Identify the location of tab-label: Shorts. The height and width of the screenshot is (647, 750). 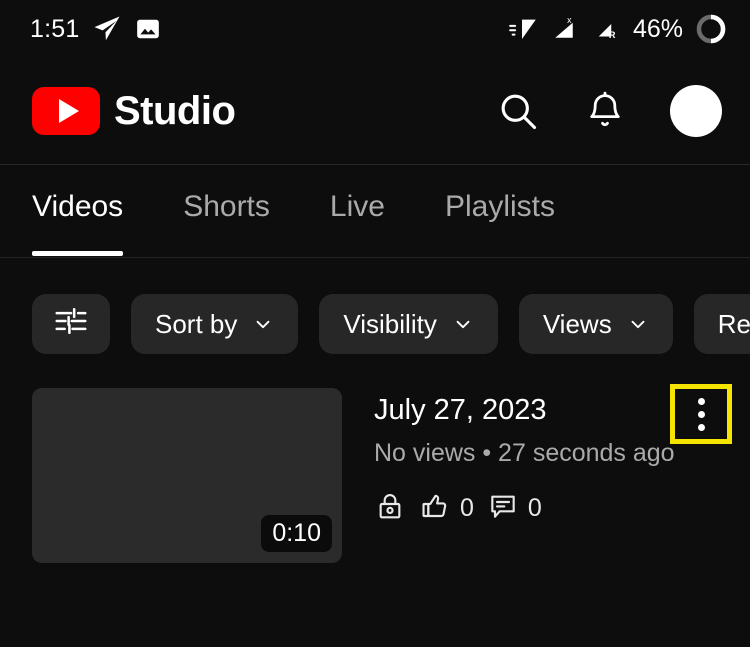
(226, 206).